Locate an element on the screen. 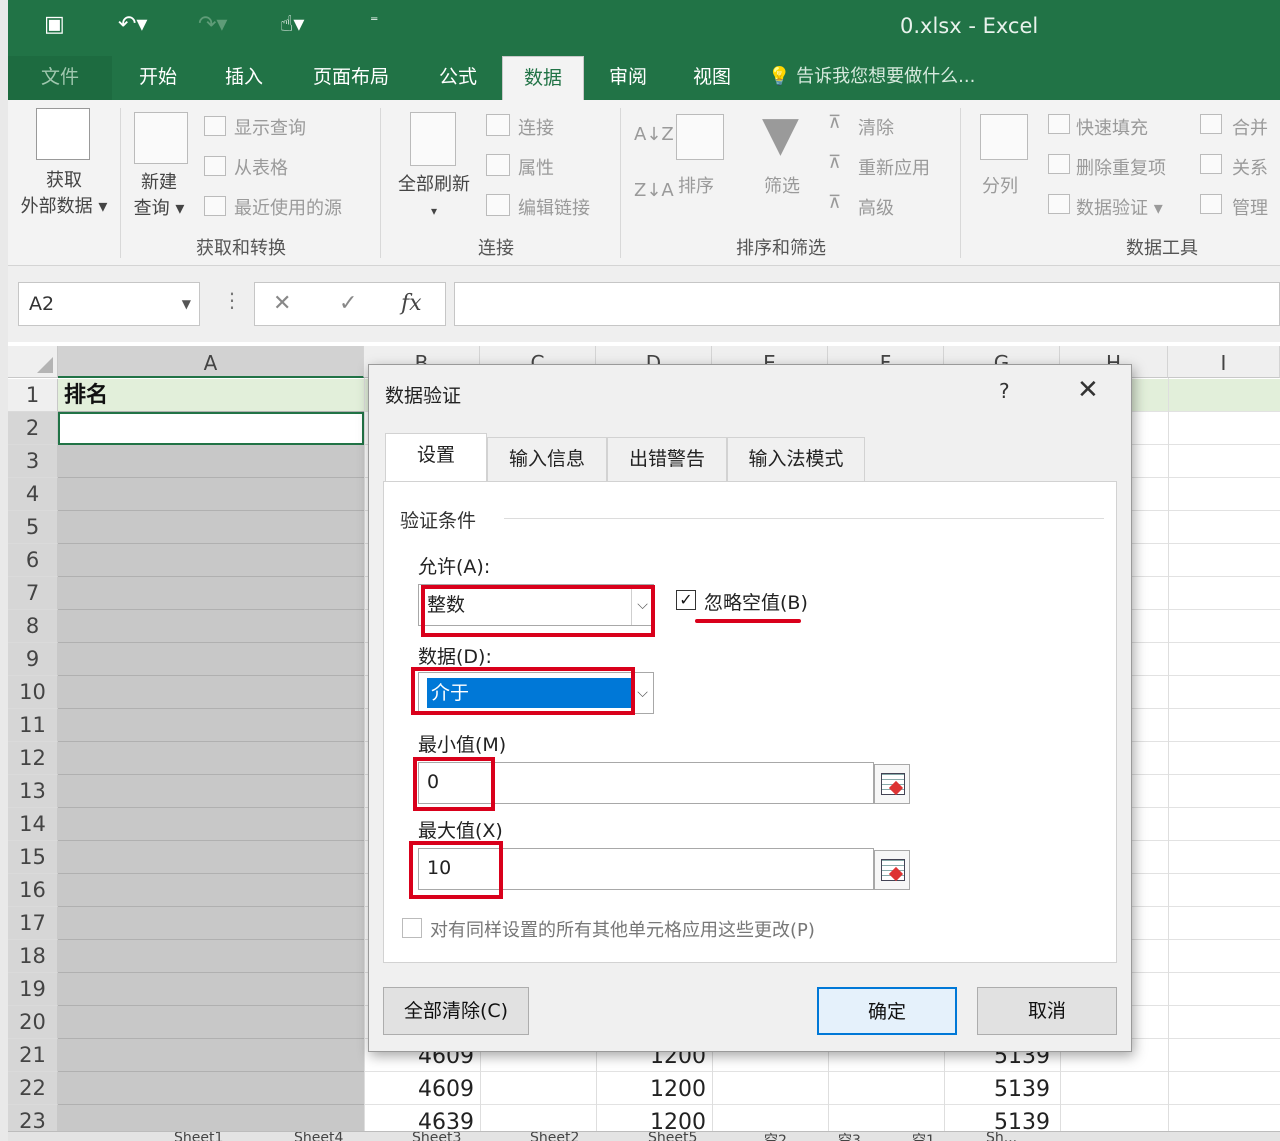 The height and width of the screenshot is (1141, 1280). relationships-button: 关系 is located at coordinates (1250, 167).